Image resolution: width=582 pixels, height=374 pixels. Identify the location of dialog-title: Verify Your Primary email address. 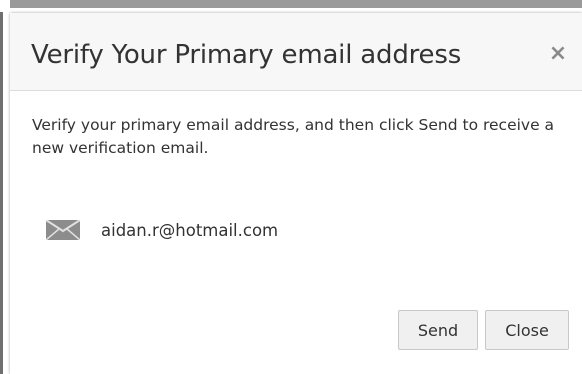
(246, 55).